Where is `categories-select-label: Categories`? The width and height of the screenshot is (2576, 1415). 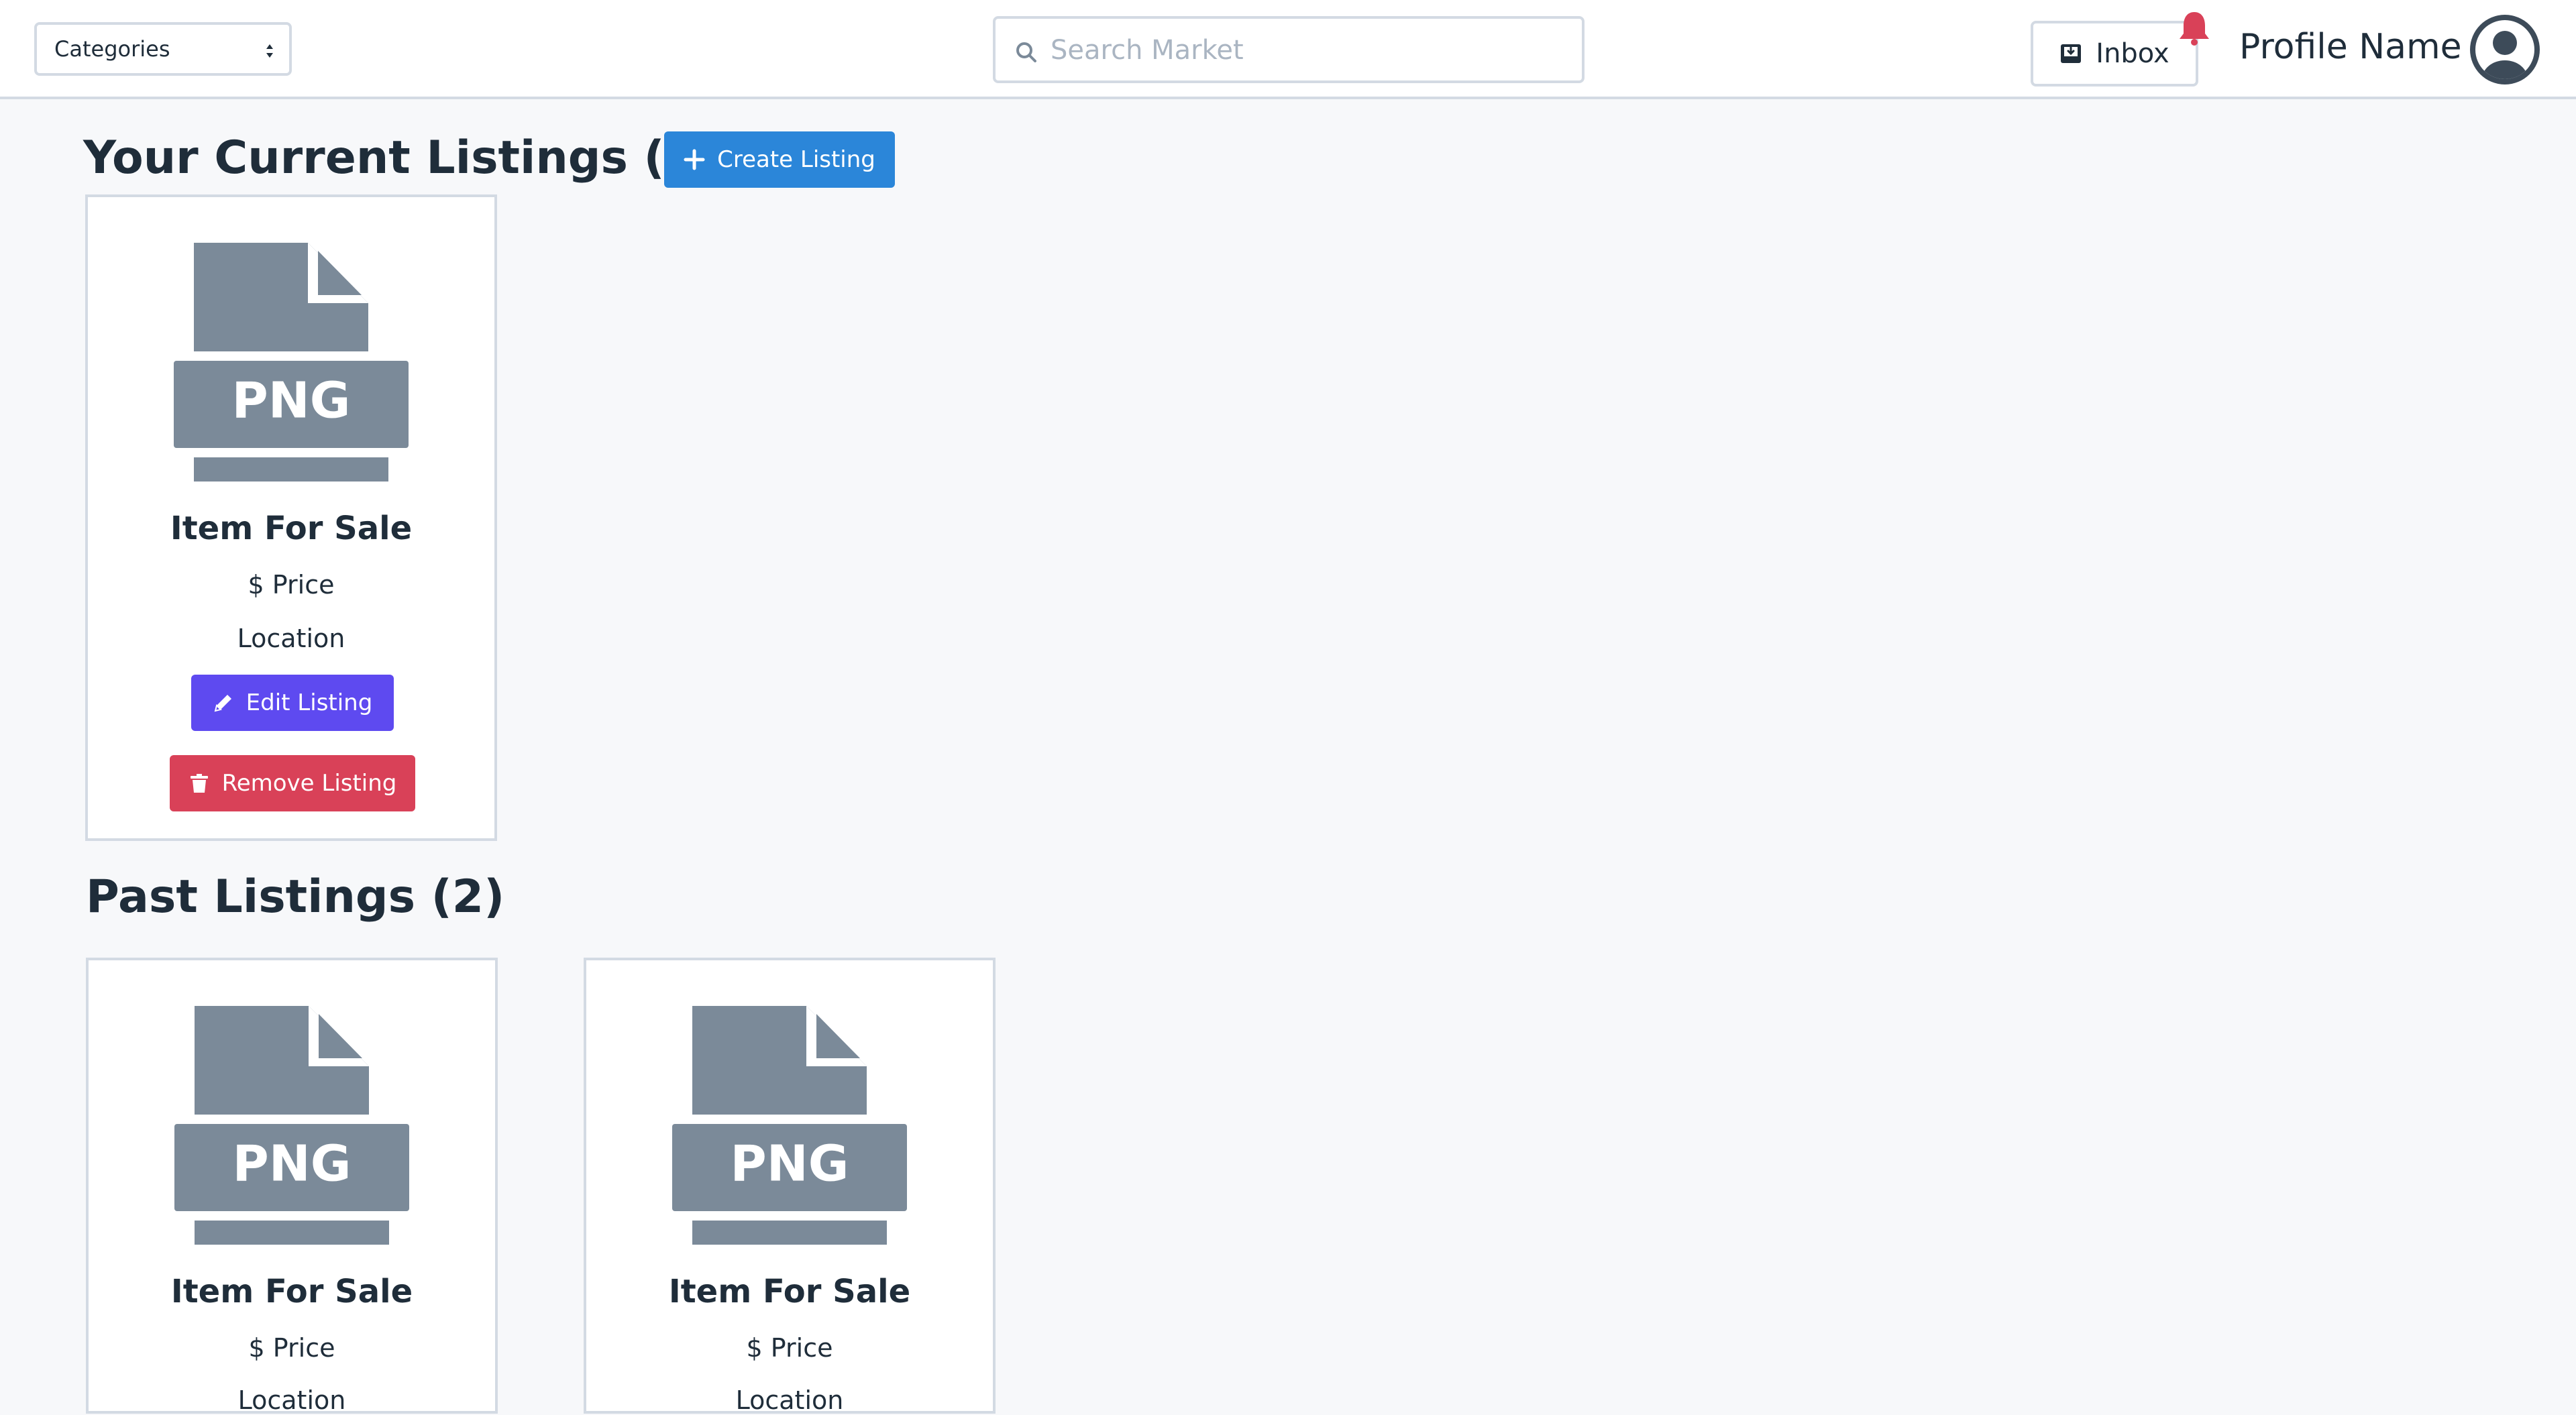 categories-select-label: Categories is located at coordinates (112, 49).